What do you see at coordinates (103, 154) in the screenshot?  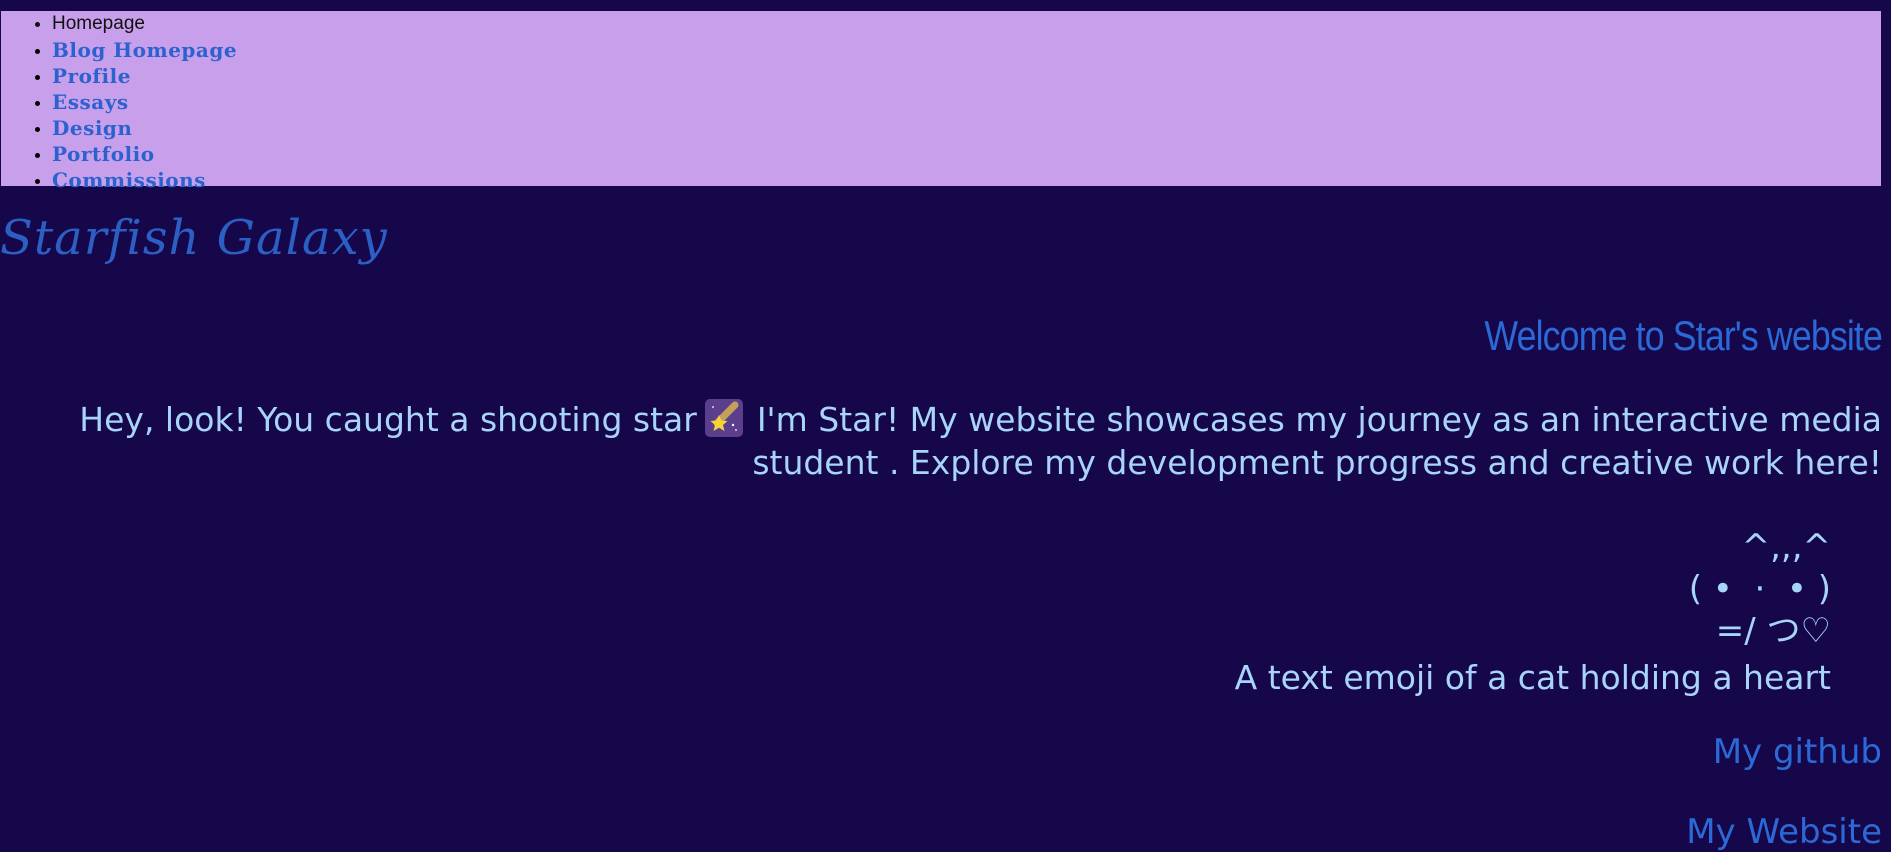 I see `nav-link-portfolio: Portfolio` at bounding box center [103, 154].